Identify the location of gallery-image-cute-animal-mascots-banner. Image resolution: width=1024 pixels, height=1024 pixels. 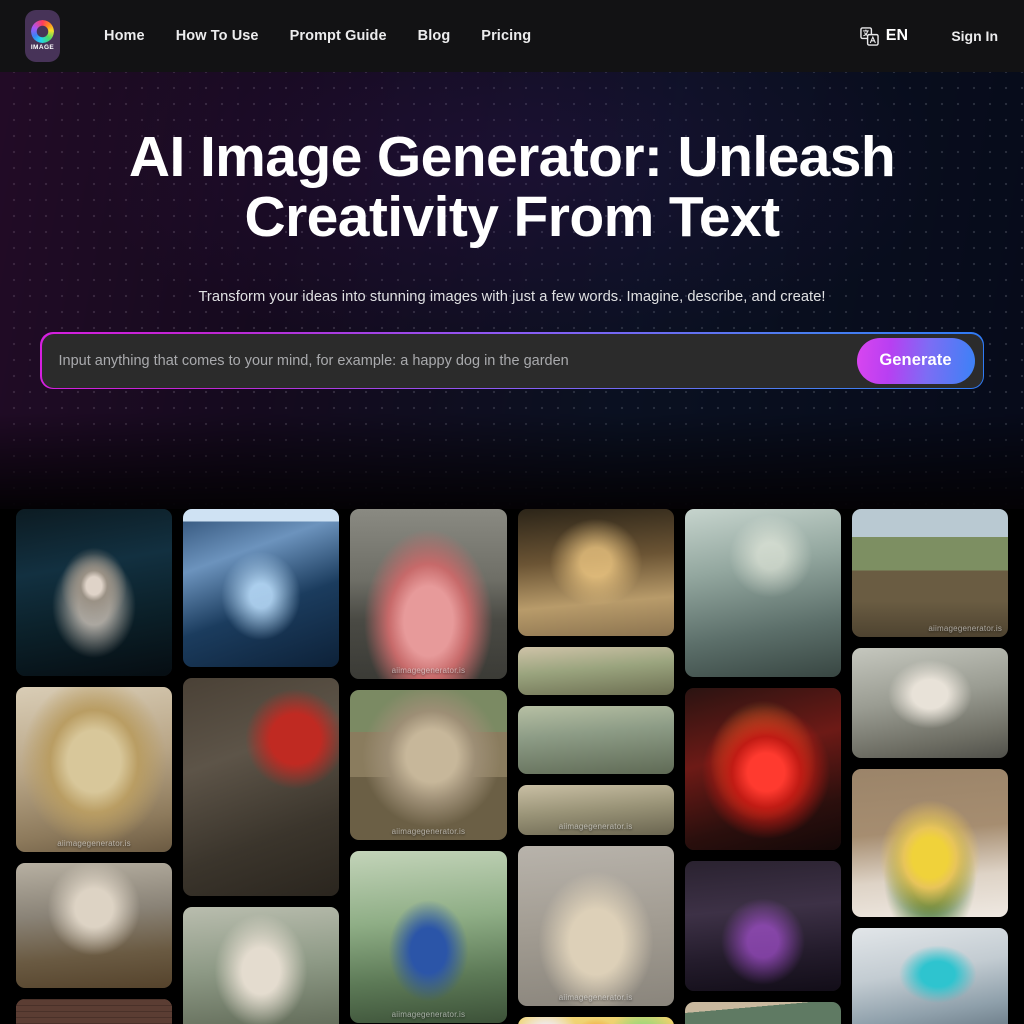
(595, 1020).